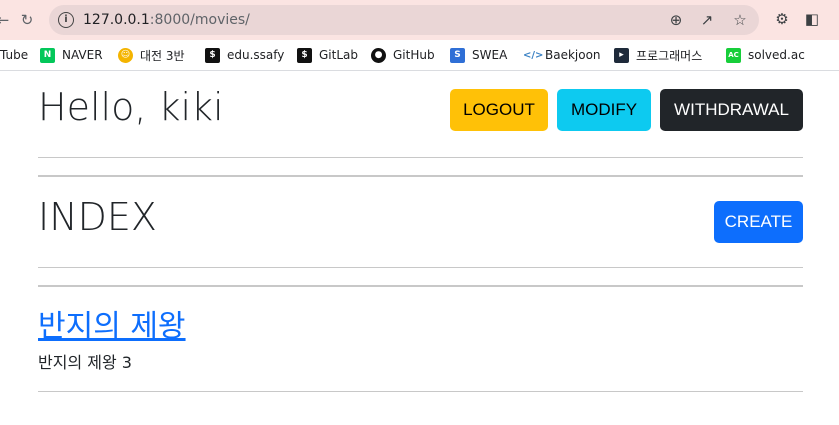 Image resolution: width=839 pixels, height=425 pixels. What do you see at coordinates (162, 55) in the screenshot?
I see `bookmark-label: 대전 3반` at bounding box center [162, 55].